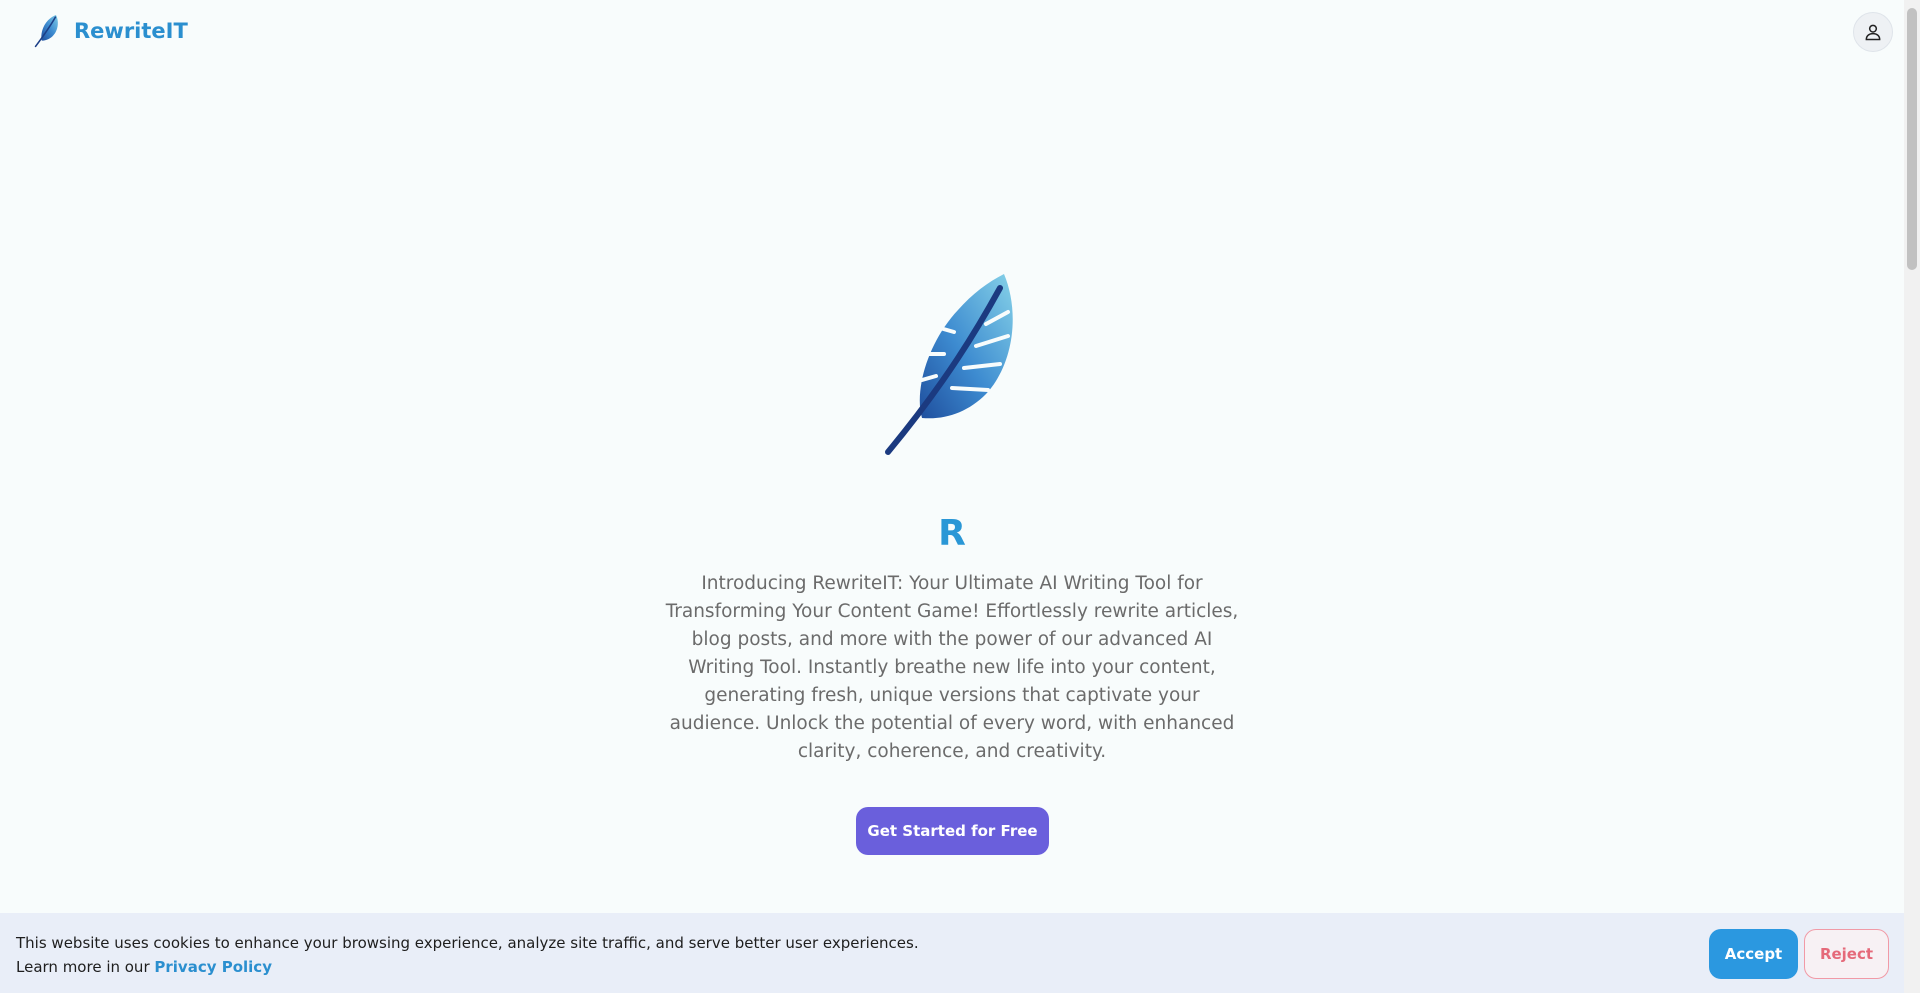 This screenshot has height=993, width=1920. What do you see at coordinates (467, 967) in the screenshot?
I see `cookie-learn-more: Learn more in our Privacy Policy` at bounding box center [467, 967].